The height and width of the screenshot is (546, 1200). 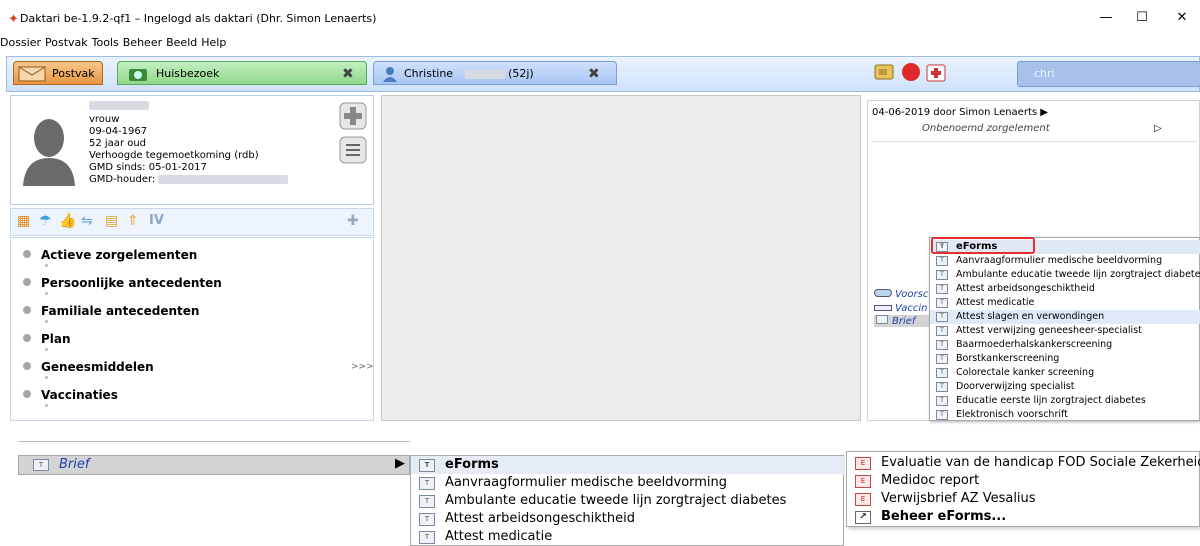 What do you see at coordinates (133, 221) in the screenshot?
I see `arrow-up-icon: ⇑` at bounding box center [133, 221].